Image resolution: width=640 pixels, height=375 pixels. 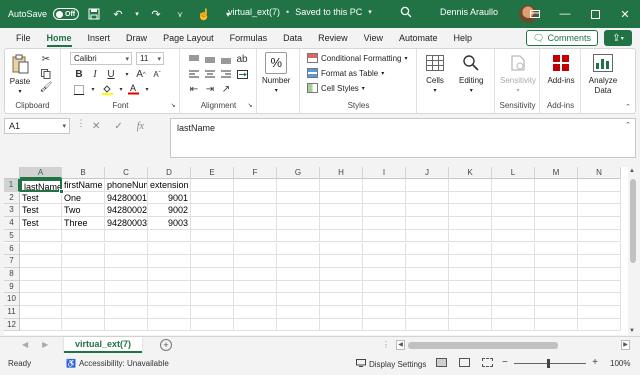 What do you see at coordinates (41, 223) in the screenshot?
I see `cell-A4: Test` at bounding box center [41, 223].